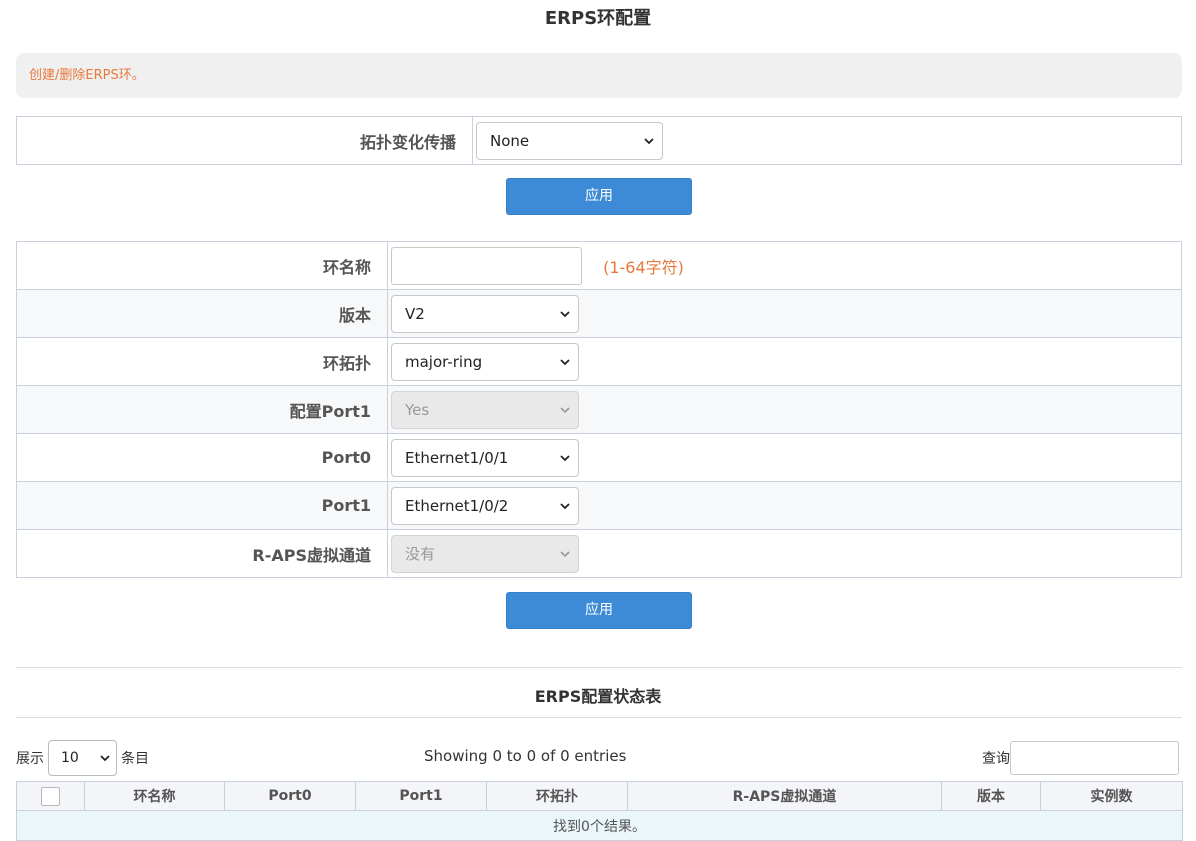 The height and width of the screenshot is (841, 1196). Describe the element at coordinates (135, 759) in the screenshot. I see `length-suffix: 条目` at that location.